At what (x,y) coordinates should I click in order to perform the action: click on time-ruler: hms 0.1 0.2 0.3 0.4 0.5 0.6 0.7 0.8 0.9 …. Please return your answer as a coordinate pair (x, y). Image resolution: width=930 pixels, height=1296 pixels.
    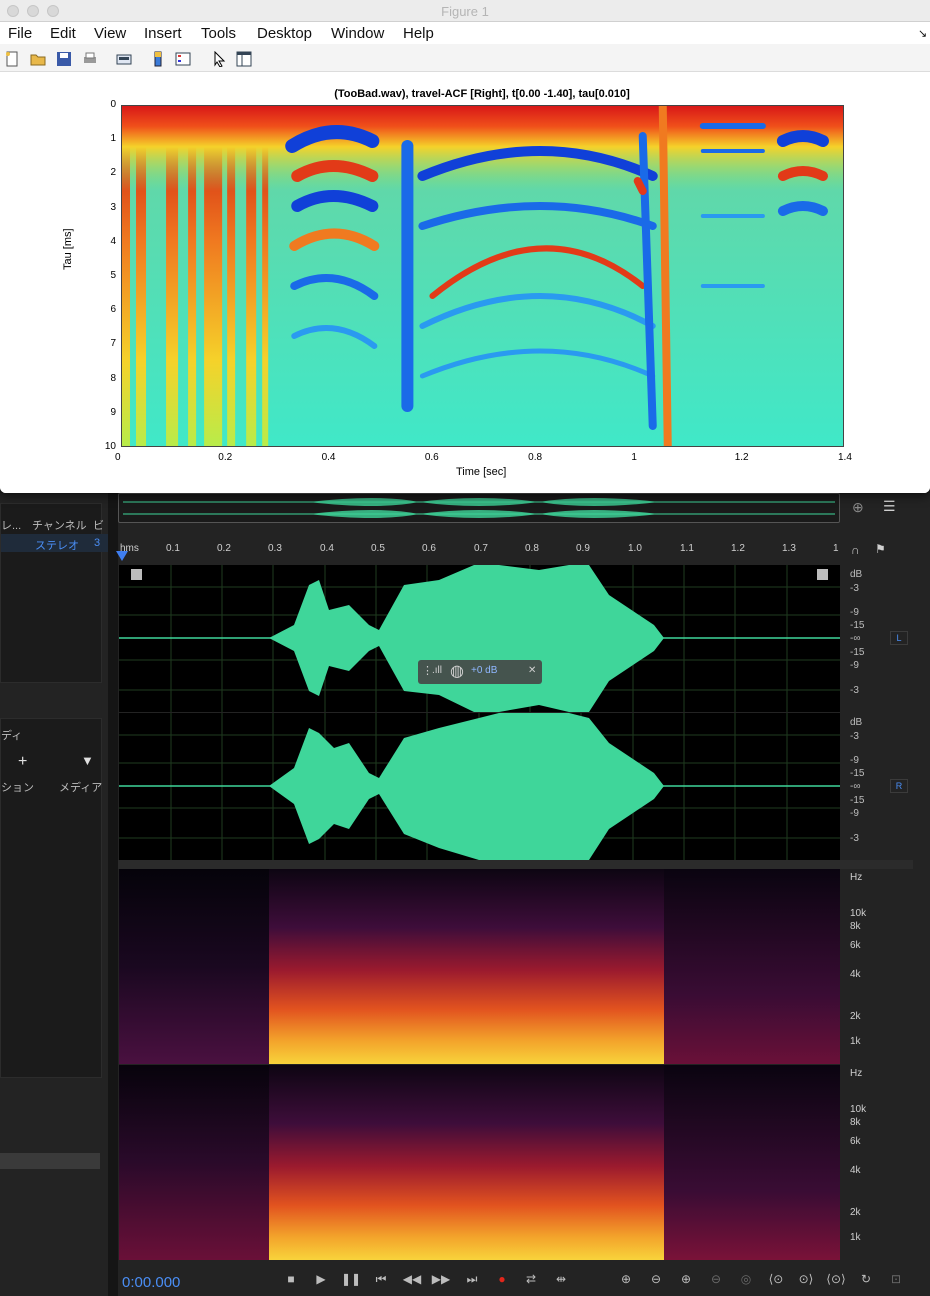
    Looking at the image, I should click on (479, 548).